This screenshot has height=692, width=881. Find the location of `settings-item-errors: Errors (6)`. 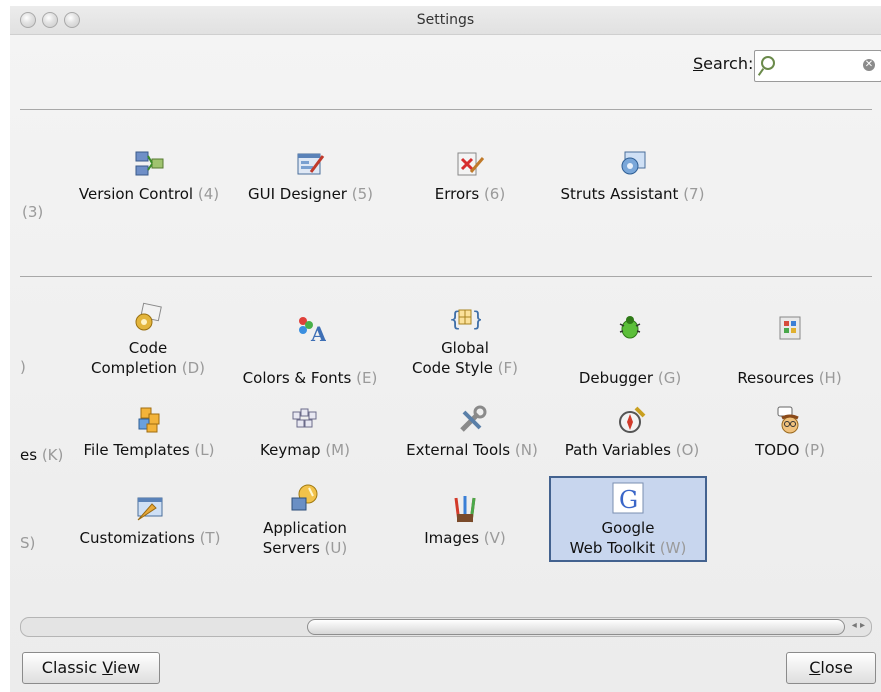

settings-item-errors: Errors (6) is located at coordinates (470, 176).